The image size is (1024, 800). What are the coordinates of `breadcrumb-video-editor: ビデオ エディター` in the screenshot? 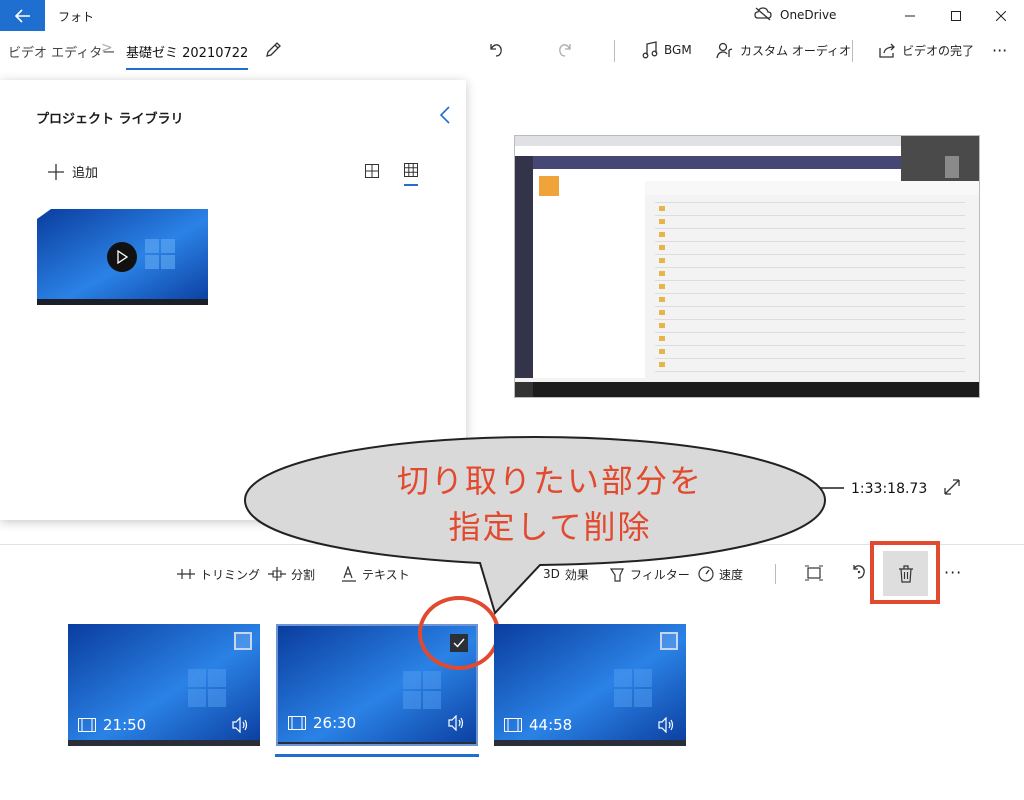 It's located at (61, 51).